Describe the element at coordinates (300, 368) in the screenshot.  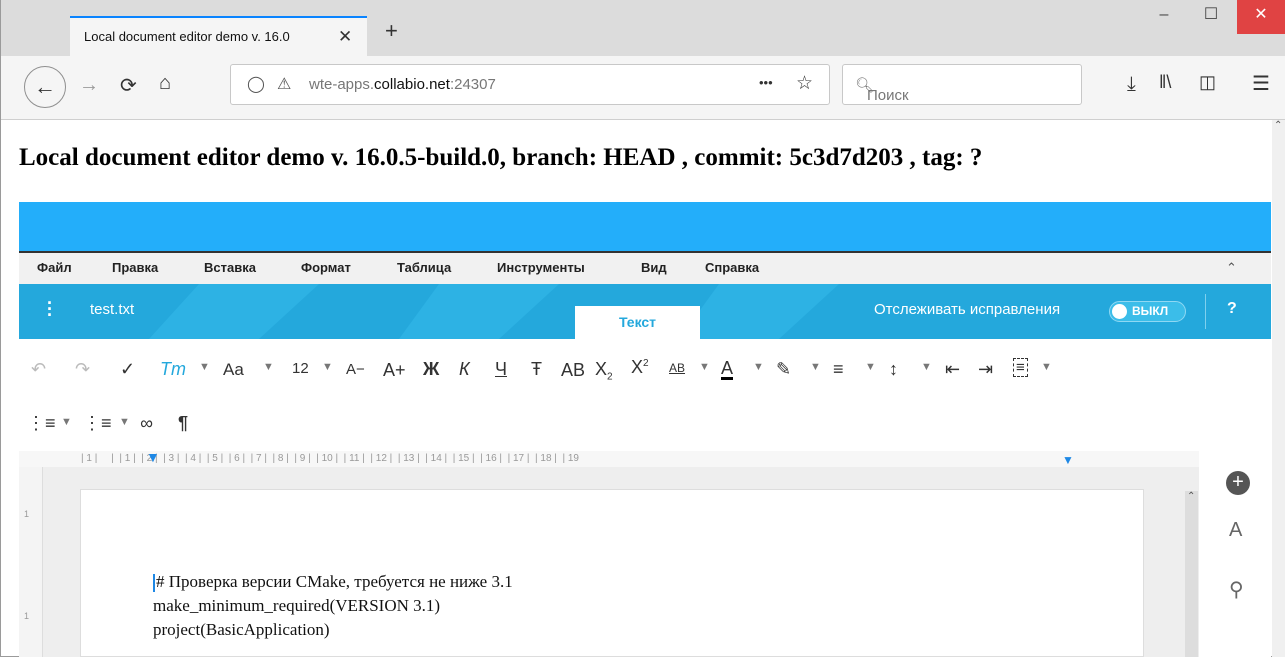
I see `font-size-select: 12` at that location.